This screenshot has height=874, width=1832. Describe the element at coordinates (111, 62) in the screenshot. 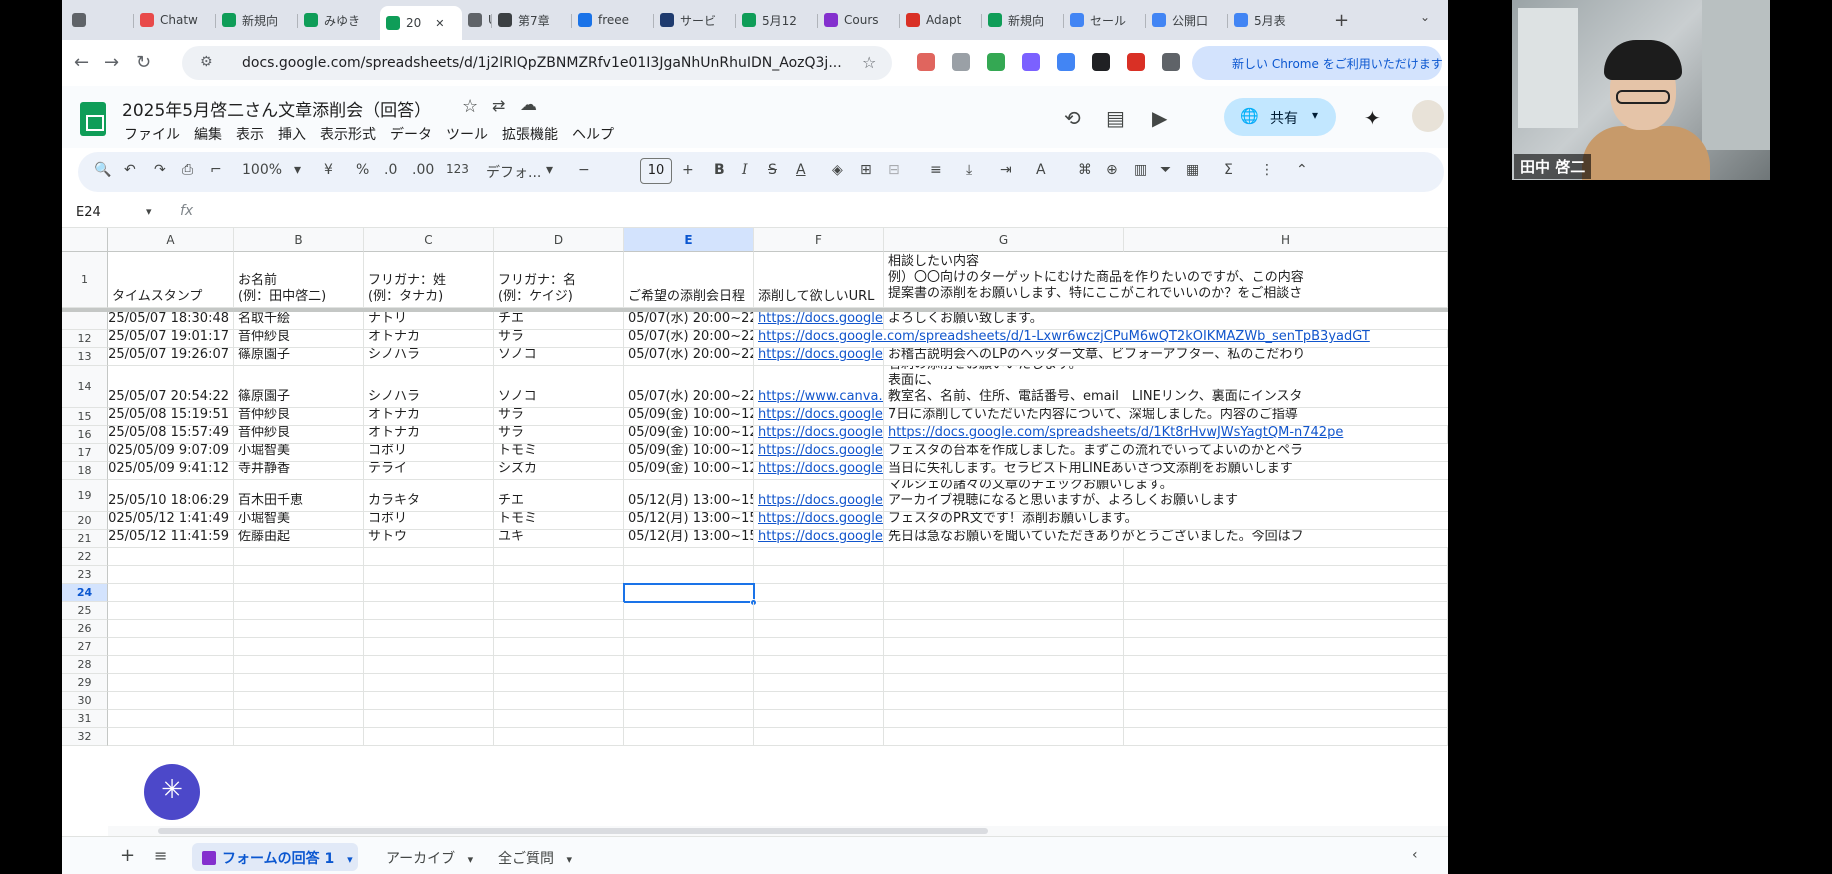

I see `forward-icon: →` at that location.